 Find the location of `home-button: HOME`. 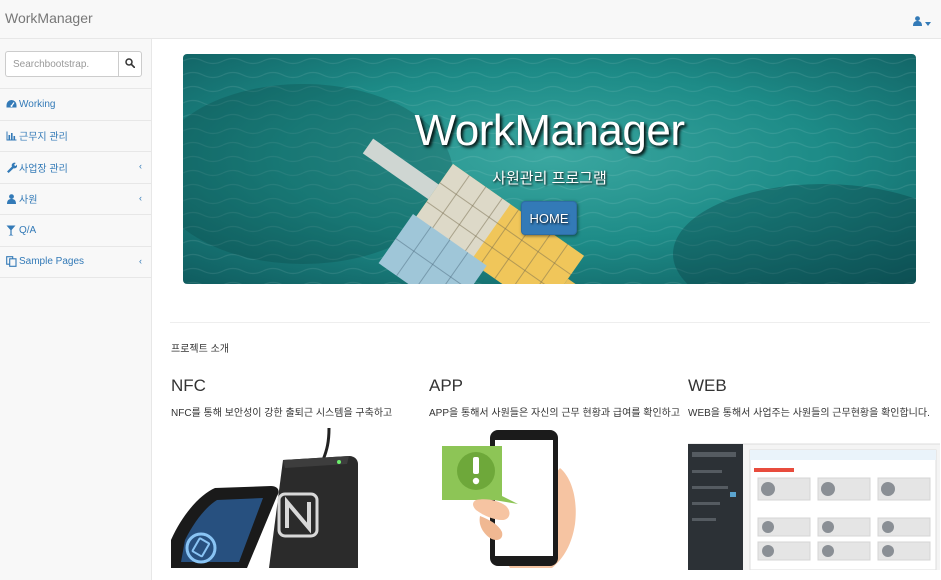

home-button: HOME is located at coordinates (549, 218).